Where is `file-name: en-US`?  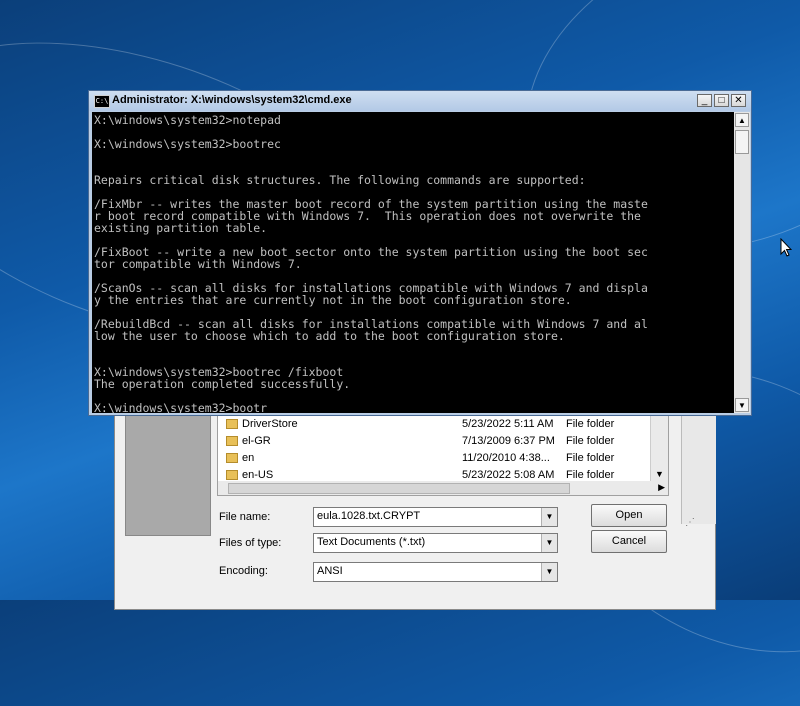 file-name: en-US is located at coordinates (258, 475).